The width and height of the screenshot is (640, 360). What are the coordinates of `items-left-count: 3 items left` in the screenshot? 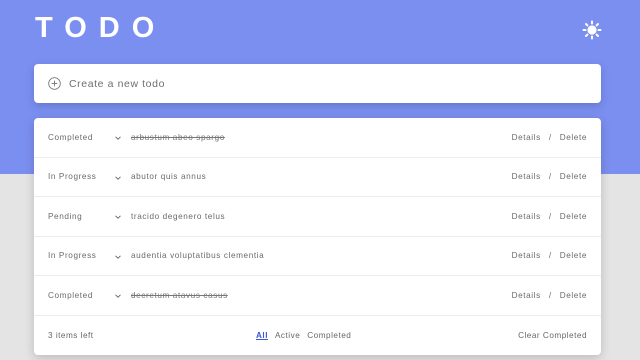 It's located at (71, 335).